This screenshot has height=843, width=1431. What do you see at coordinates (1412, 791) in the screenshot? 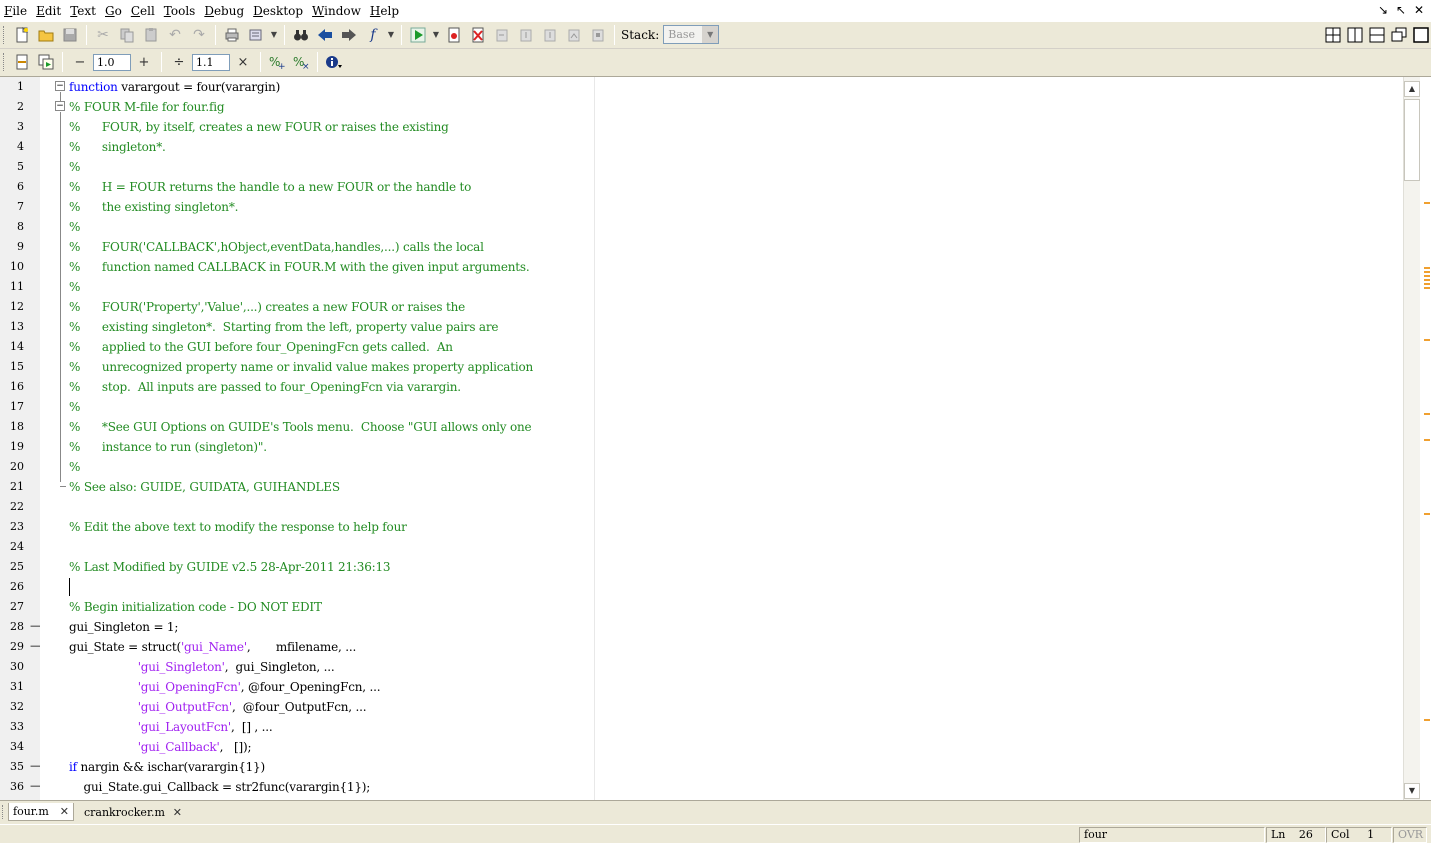
I see `scroll-down-icon: ▼` at bounding box center [1412, 791].